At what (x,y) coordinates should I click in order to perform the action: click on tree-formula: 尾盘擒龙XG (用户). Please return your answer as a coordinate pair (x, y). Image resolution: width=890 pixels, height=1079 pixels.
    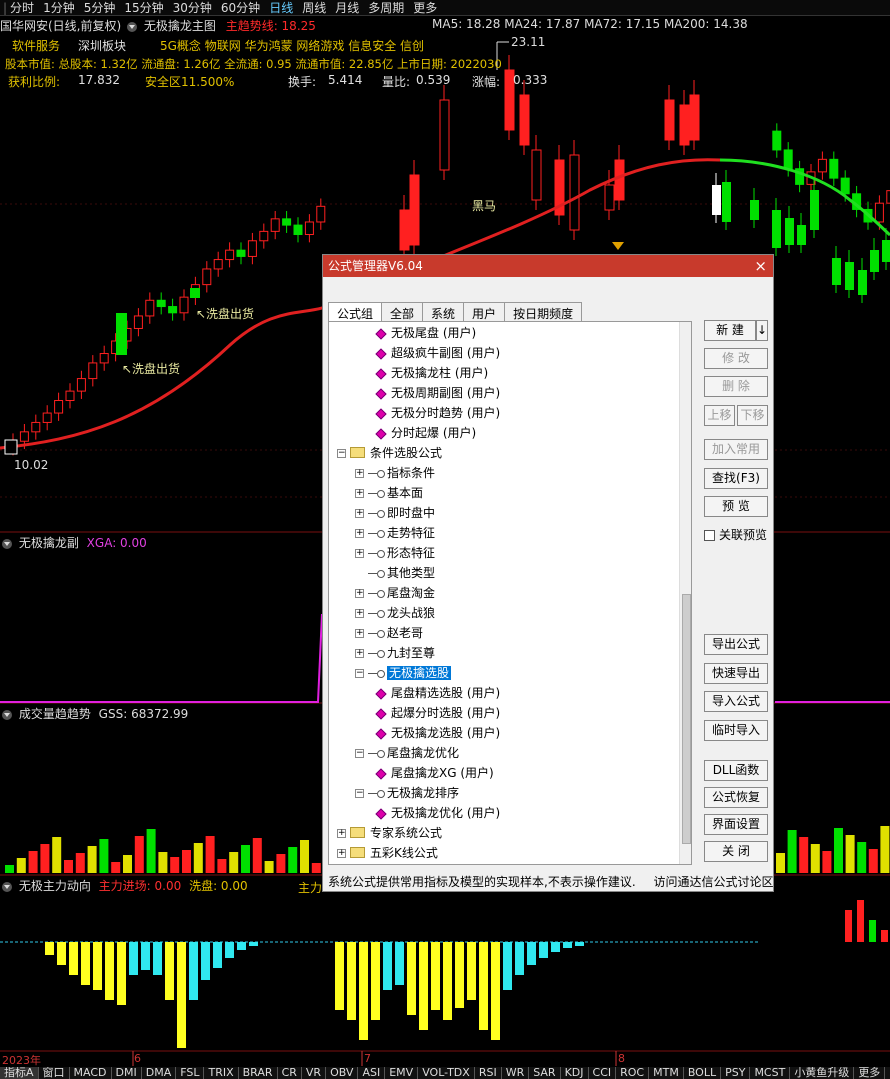
    Looking at the image, I should click on (434, 773).